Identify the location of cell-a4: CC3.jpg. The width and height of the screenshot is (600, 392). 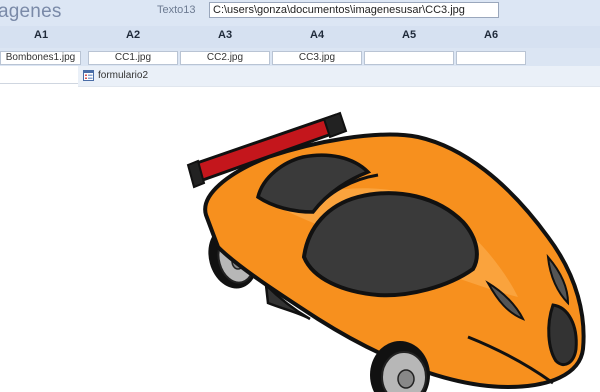
(317, 58).